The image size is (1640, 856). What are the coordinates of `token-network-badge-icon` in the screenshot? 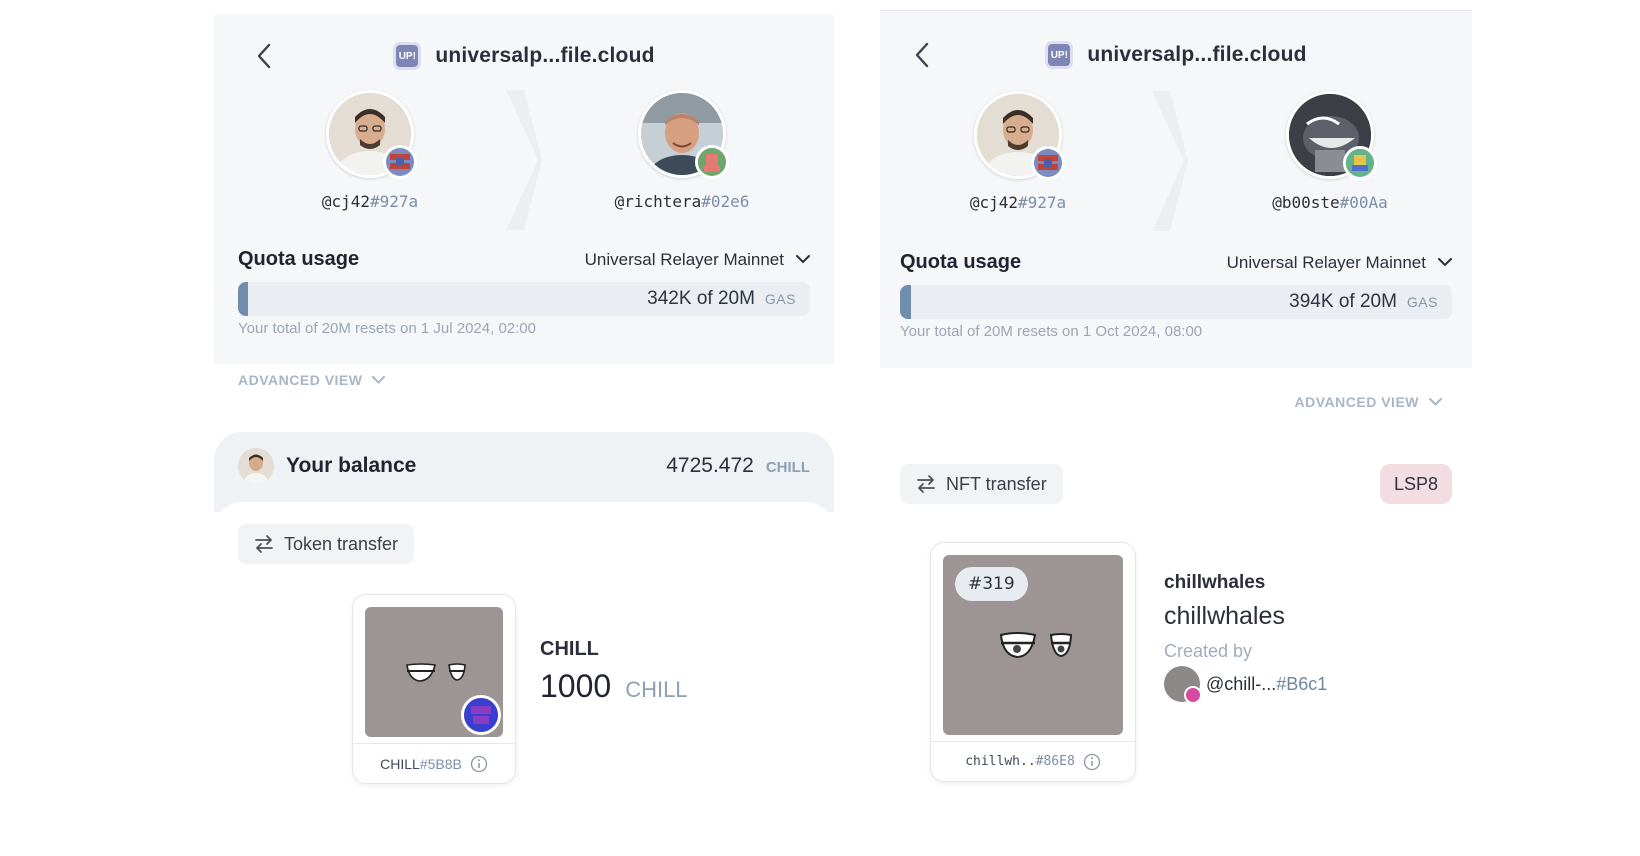 It's located at (481, 715).